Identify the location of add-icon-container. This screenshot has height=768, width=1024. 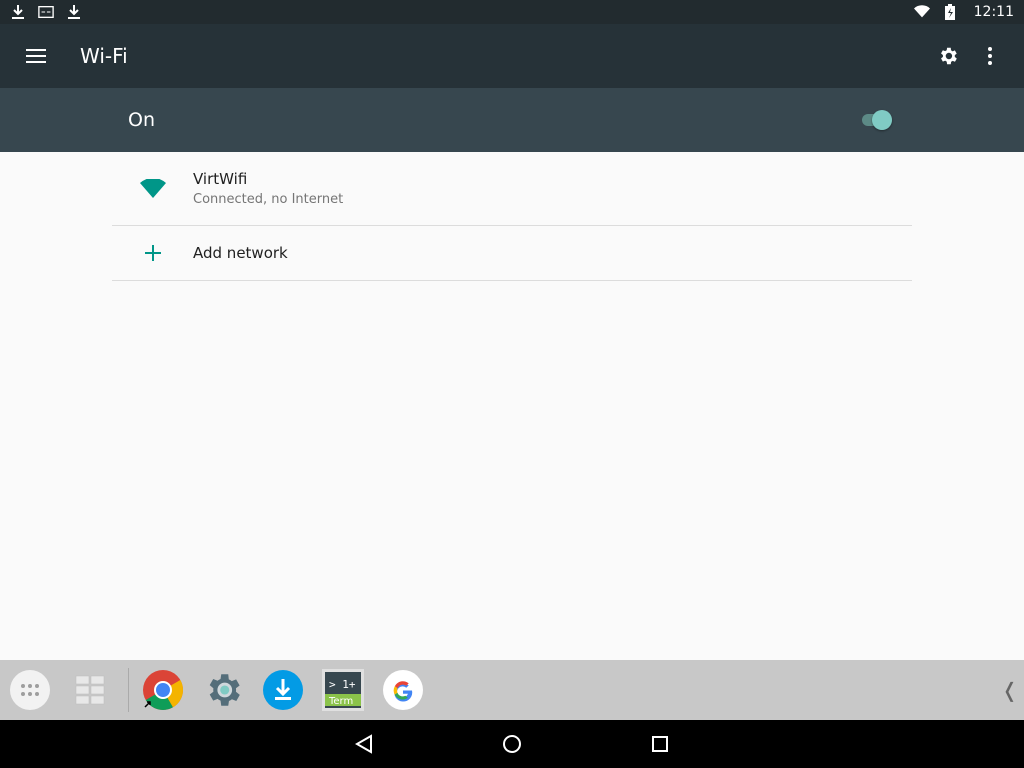
(152, 253).